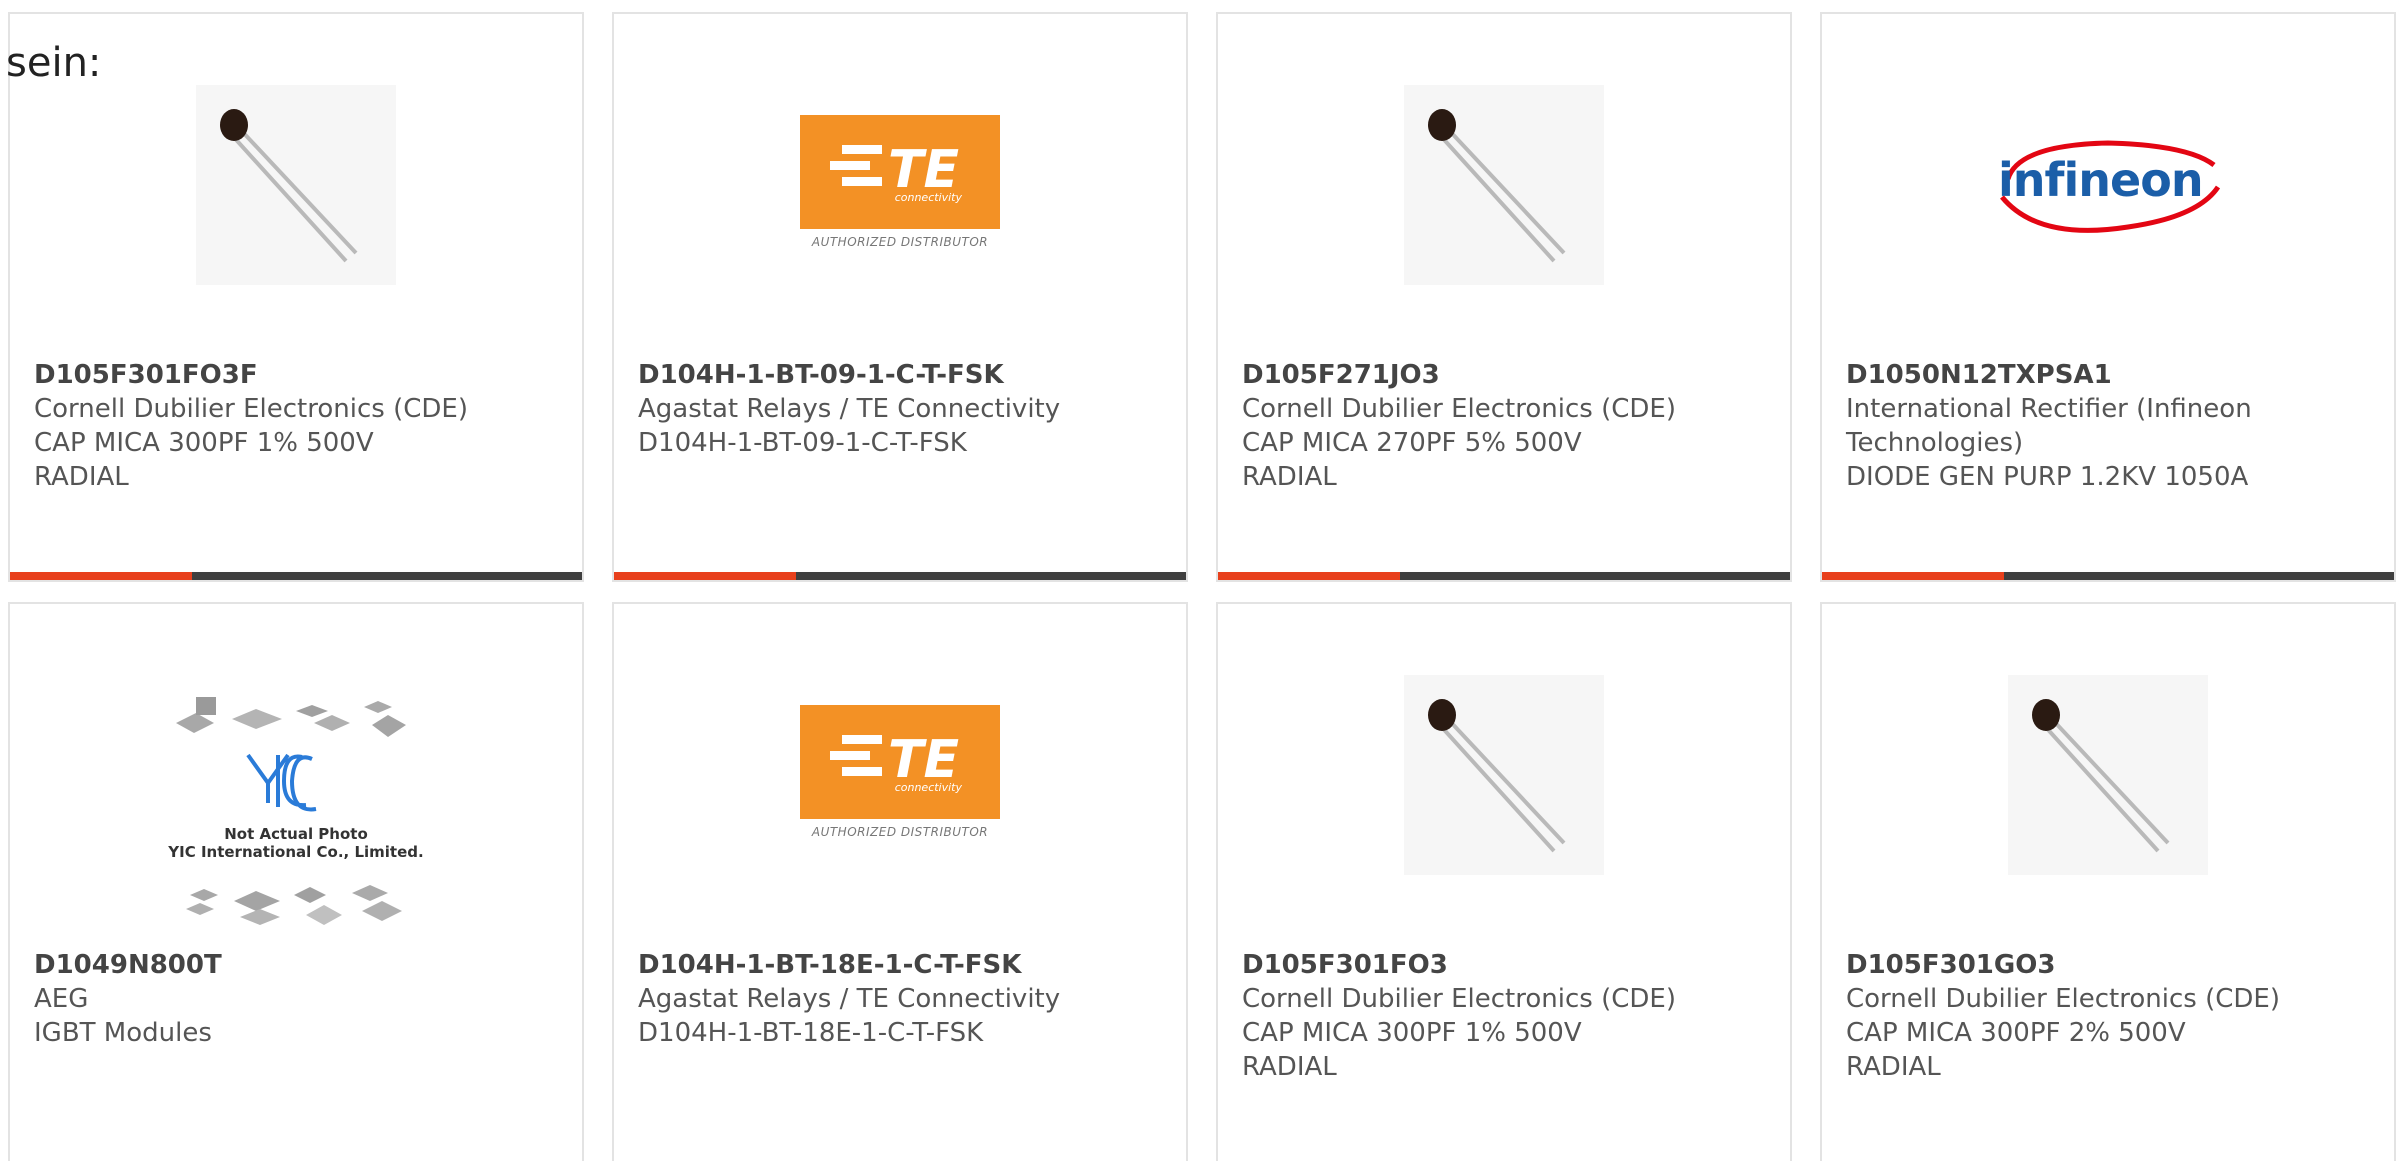  What do you see at coordinates (802, 443) in the screenshot?
I see `description-line: D104H-1-BT-09-1-C-T-FSK` at bounding box center [802, 443].